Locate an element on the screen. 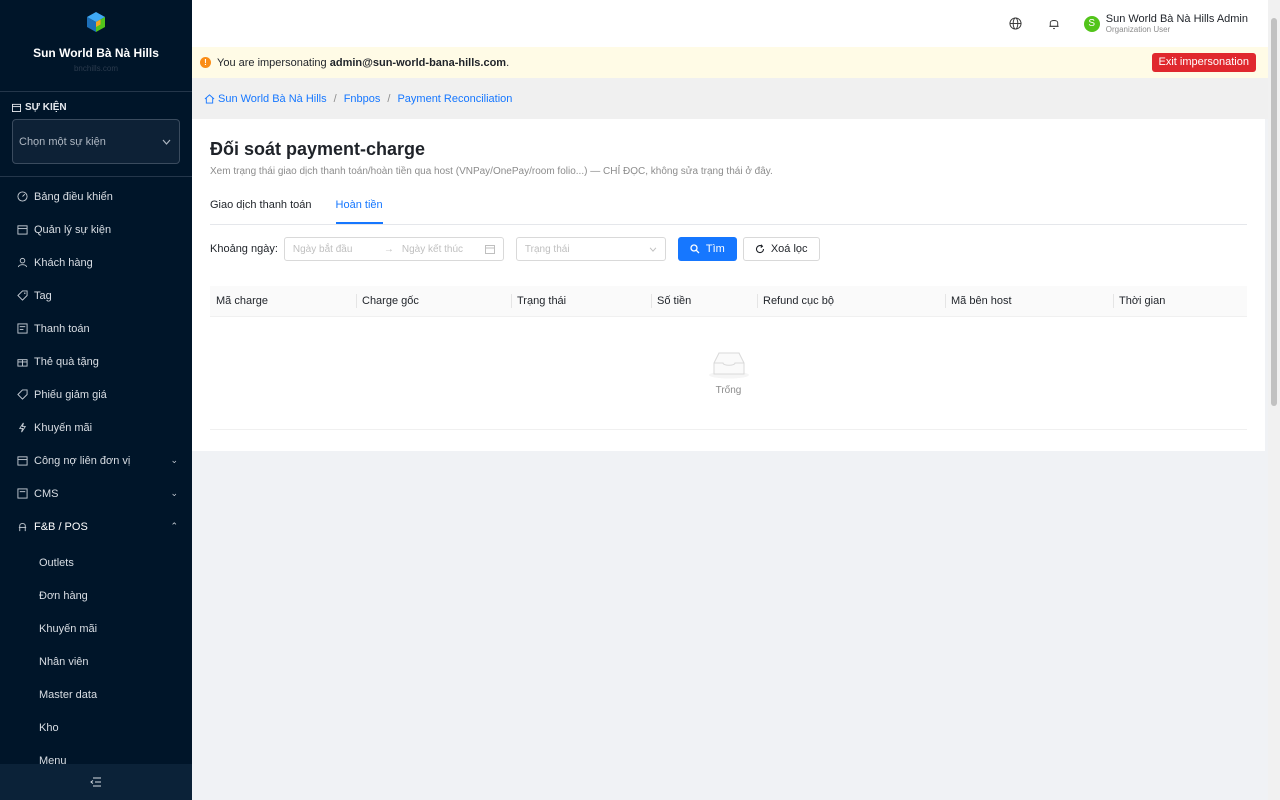  home-icon is located at coordinates (209, 98).